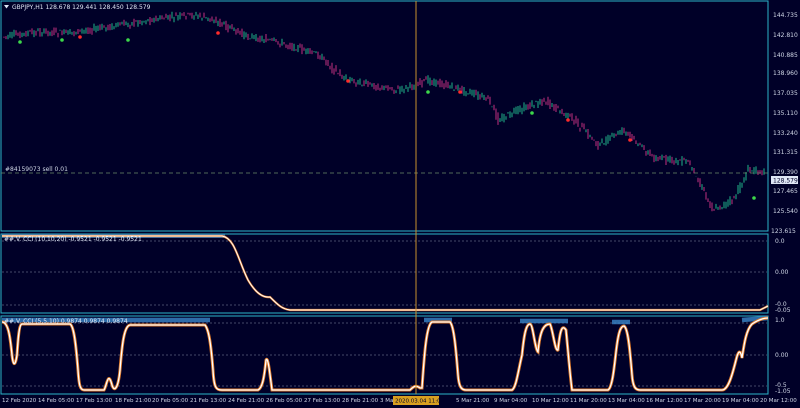 This screenshot has height=408, width=800. Describe the element at coordinates (626, 401) in the screenshot. I see `time-axis-label: 13 Mar 04:00` at that location.